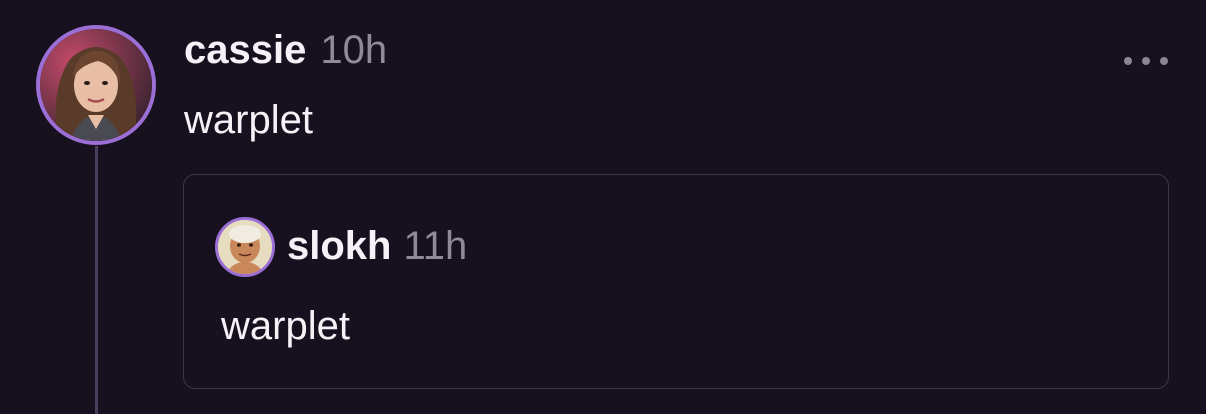 Image resolution: width=1206 pixels, height=414 pixels. What do you see at coordinates (245, 50) in the screenshot?
I see `author-username: cassie` at bounding box center [245, 50].